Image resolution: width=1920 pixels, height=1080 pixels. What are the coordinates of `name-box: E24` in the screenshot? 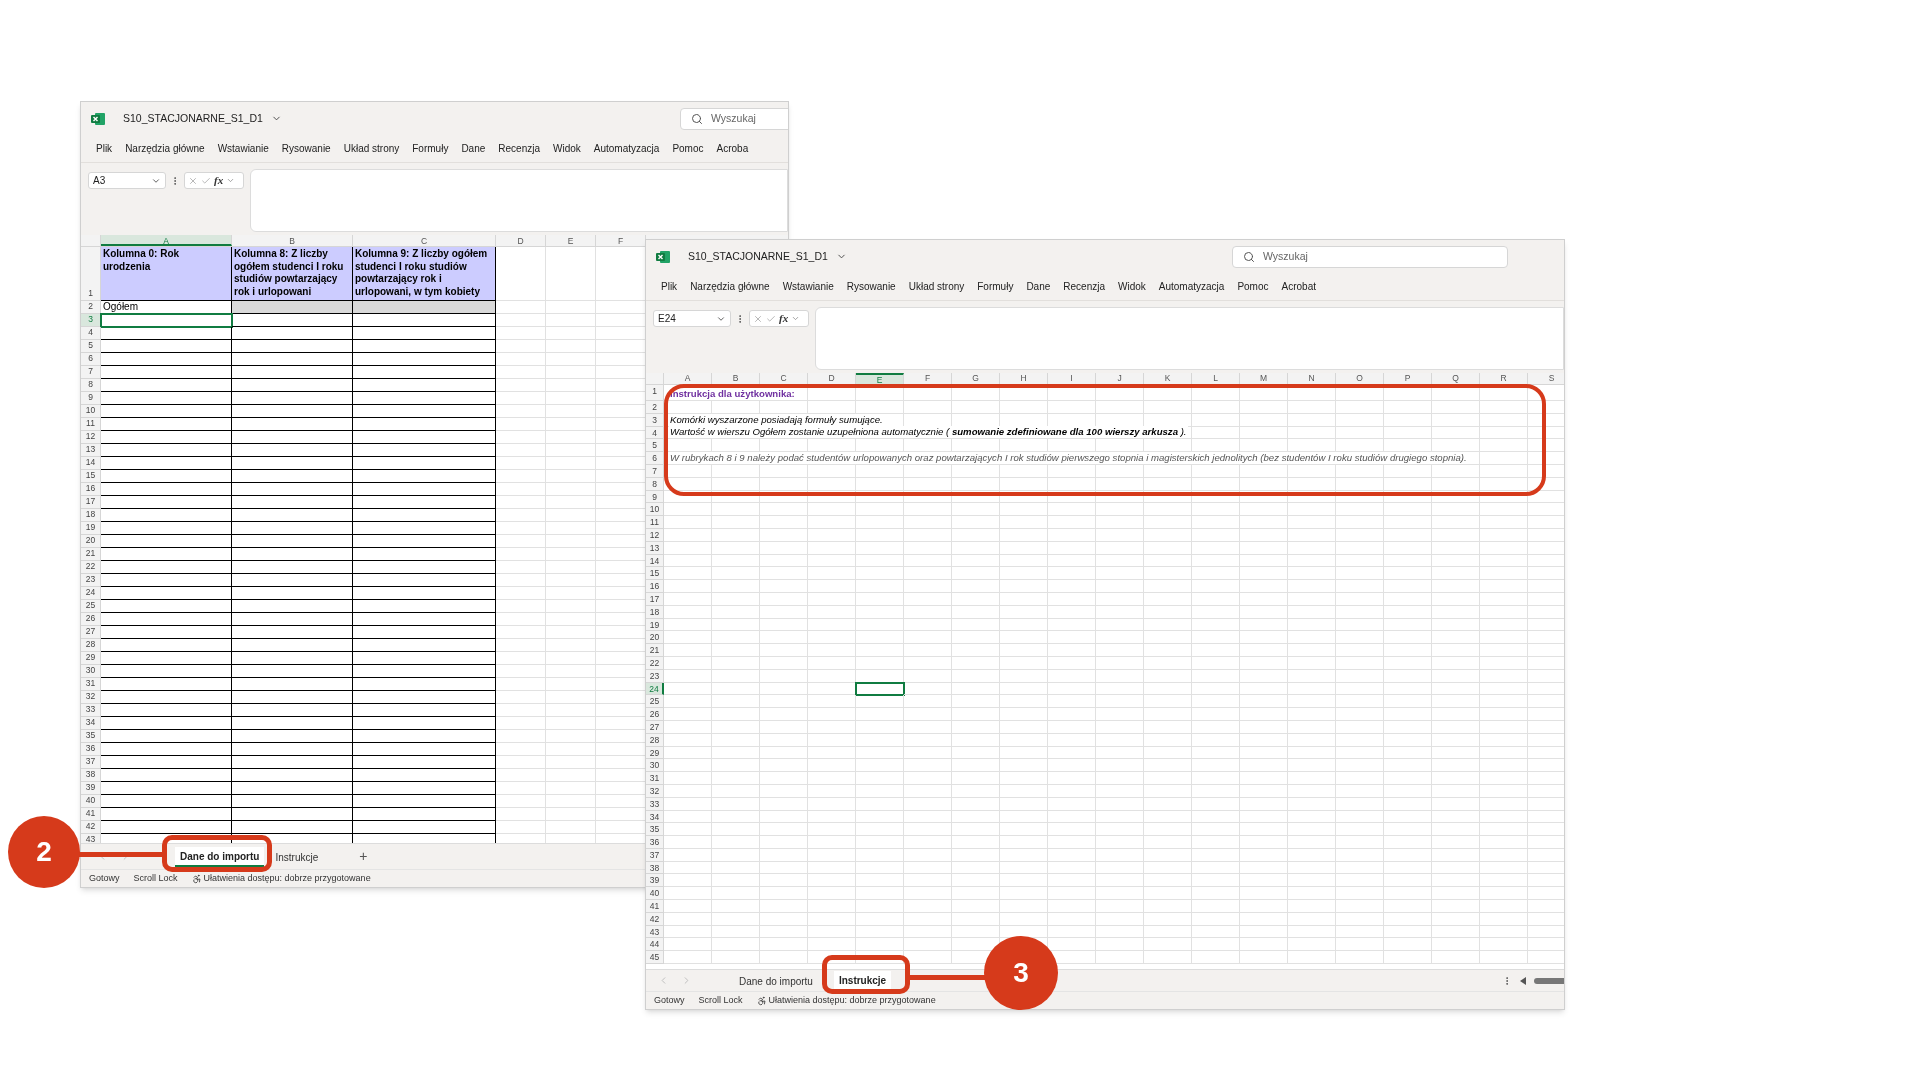 It's located at (692, 318).